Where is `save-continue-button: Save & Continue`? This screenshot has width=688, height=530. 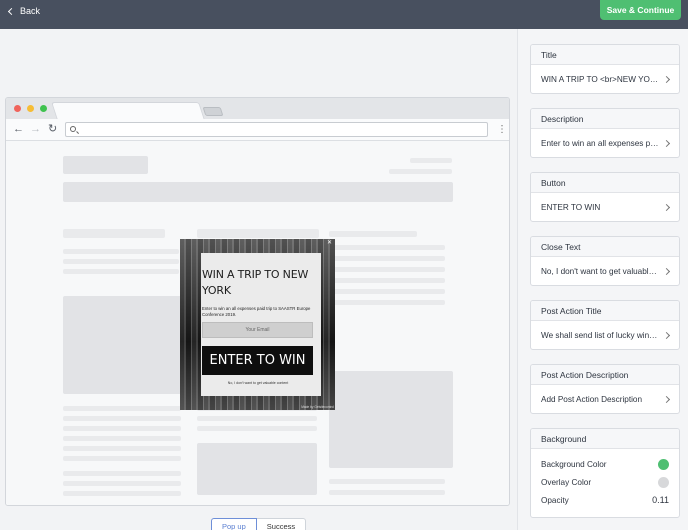
save-continue-button: Save & Continue is located at coordinates (640, 10).